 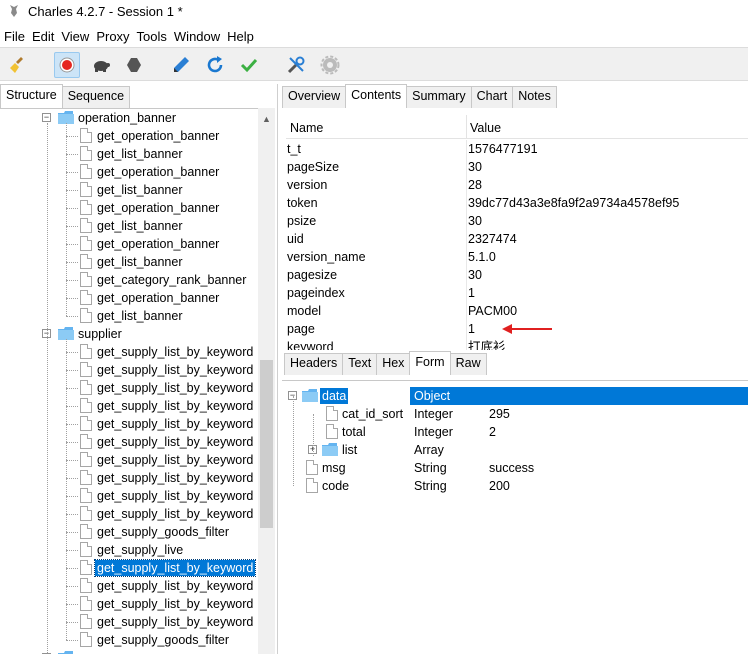 I want to click on menu-proxy: Proxy, so click(x=112, y=36).